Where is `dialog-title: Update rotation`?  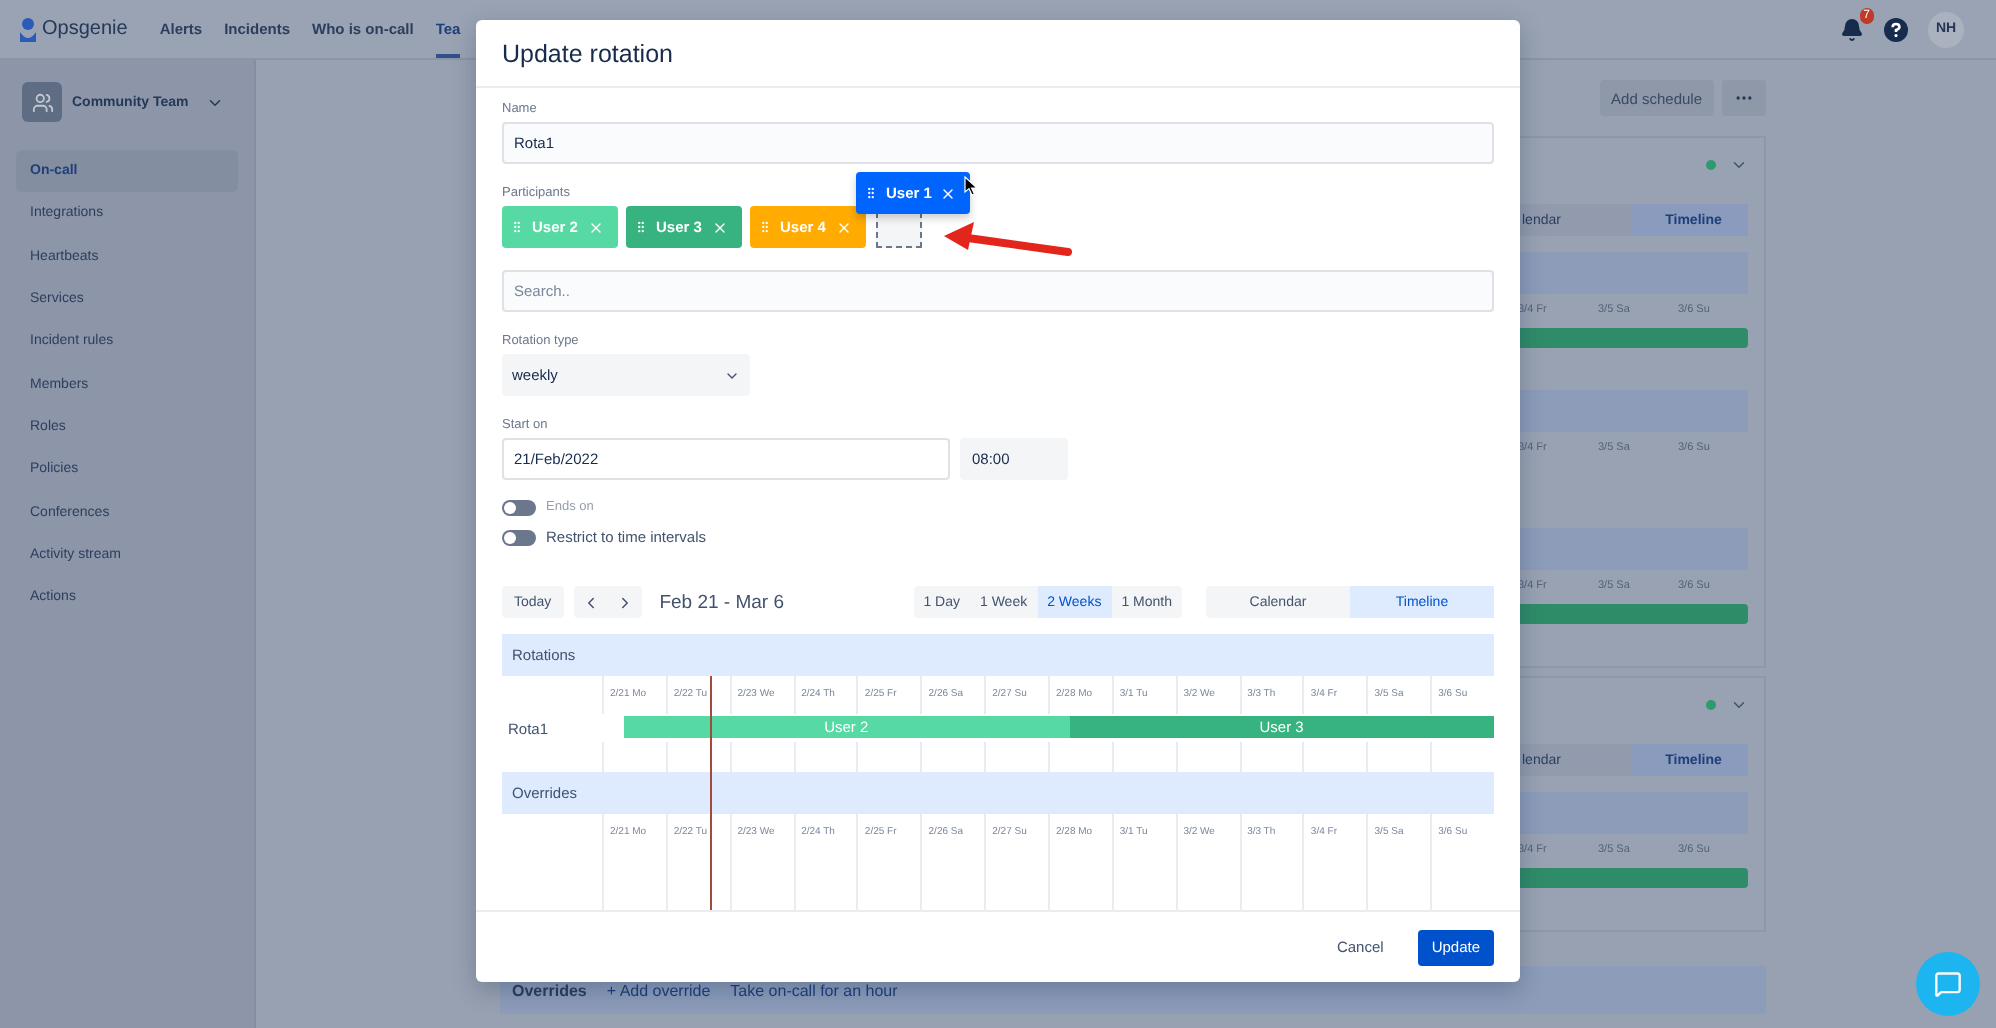 dialog-title: Update rotation is located at coordinates (587, 53).